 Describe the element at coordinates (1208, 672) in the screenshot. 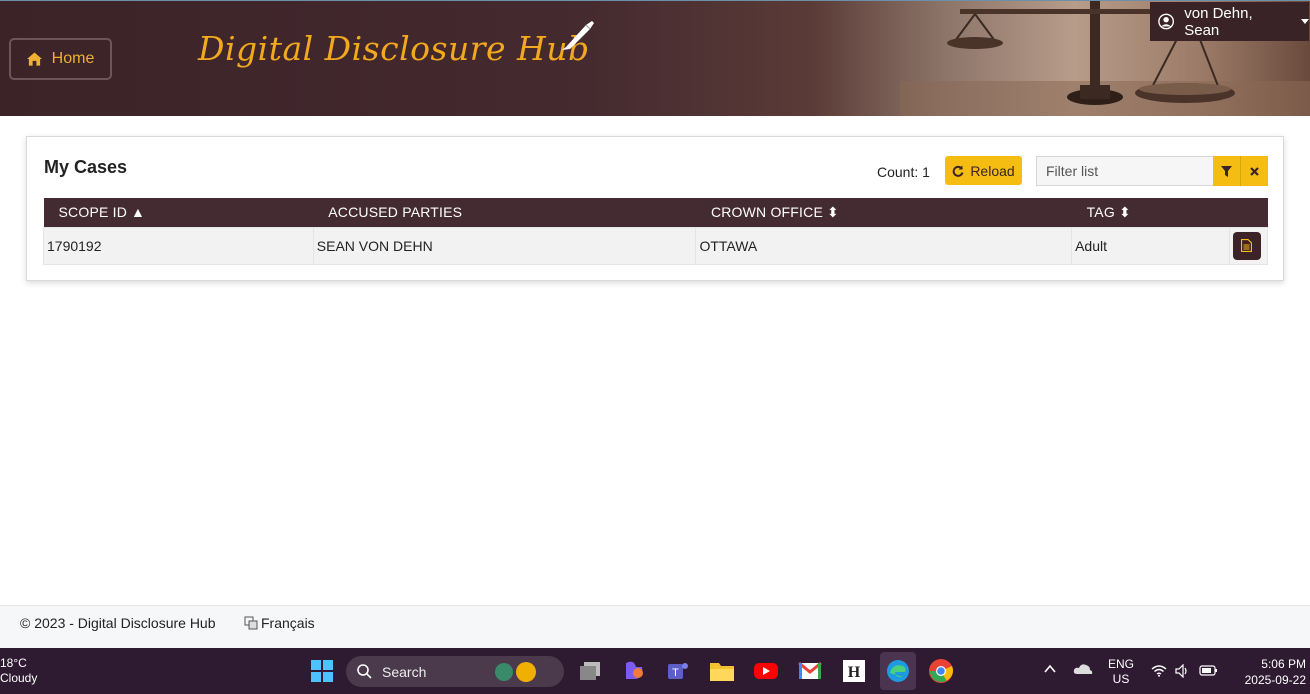

I see `battery-icon` at that location.